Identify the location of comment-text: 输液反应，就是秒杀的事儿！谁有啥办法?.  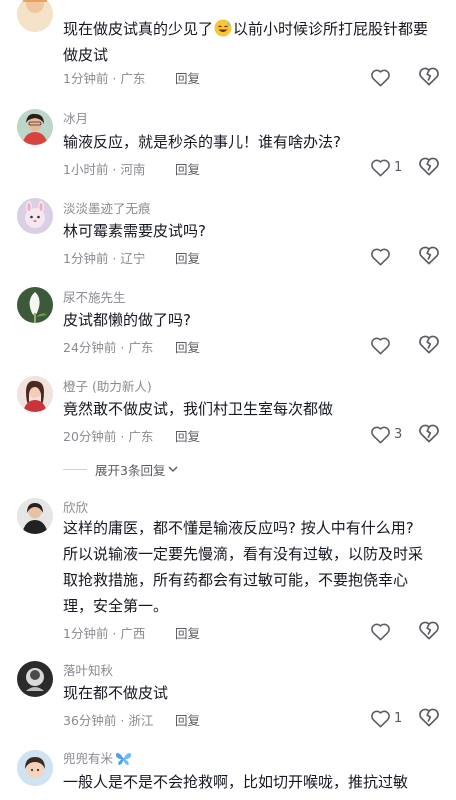
(202, 142).